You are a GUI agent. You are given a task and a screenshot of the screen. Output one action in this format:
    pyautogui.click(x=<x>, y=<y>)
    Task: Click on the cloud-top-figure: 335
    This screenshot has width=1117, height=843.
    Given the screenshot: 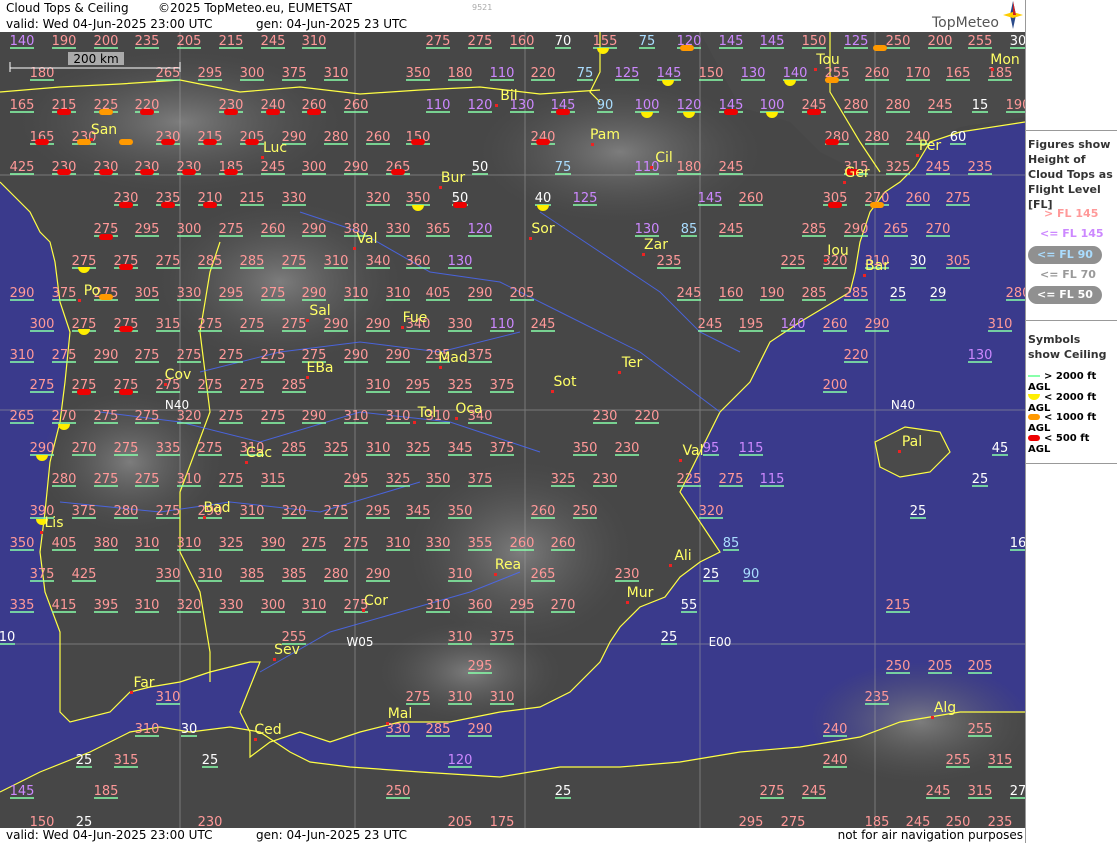 What is the action you would take?
    pyautogui.click(x=22, y=605)
    